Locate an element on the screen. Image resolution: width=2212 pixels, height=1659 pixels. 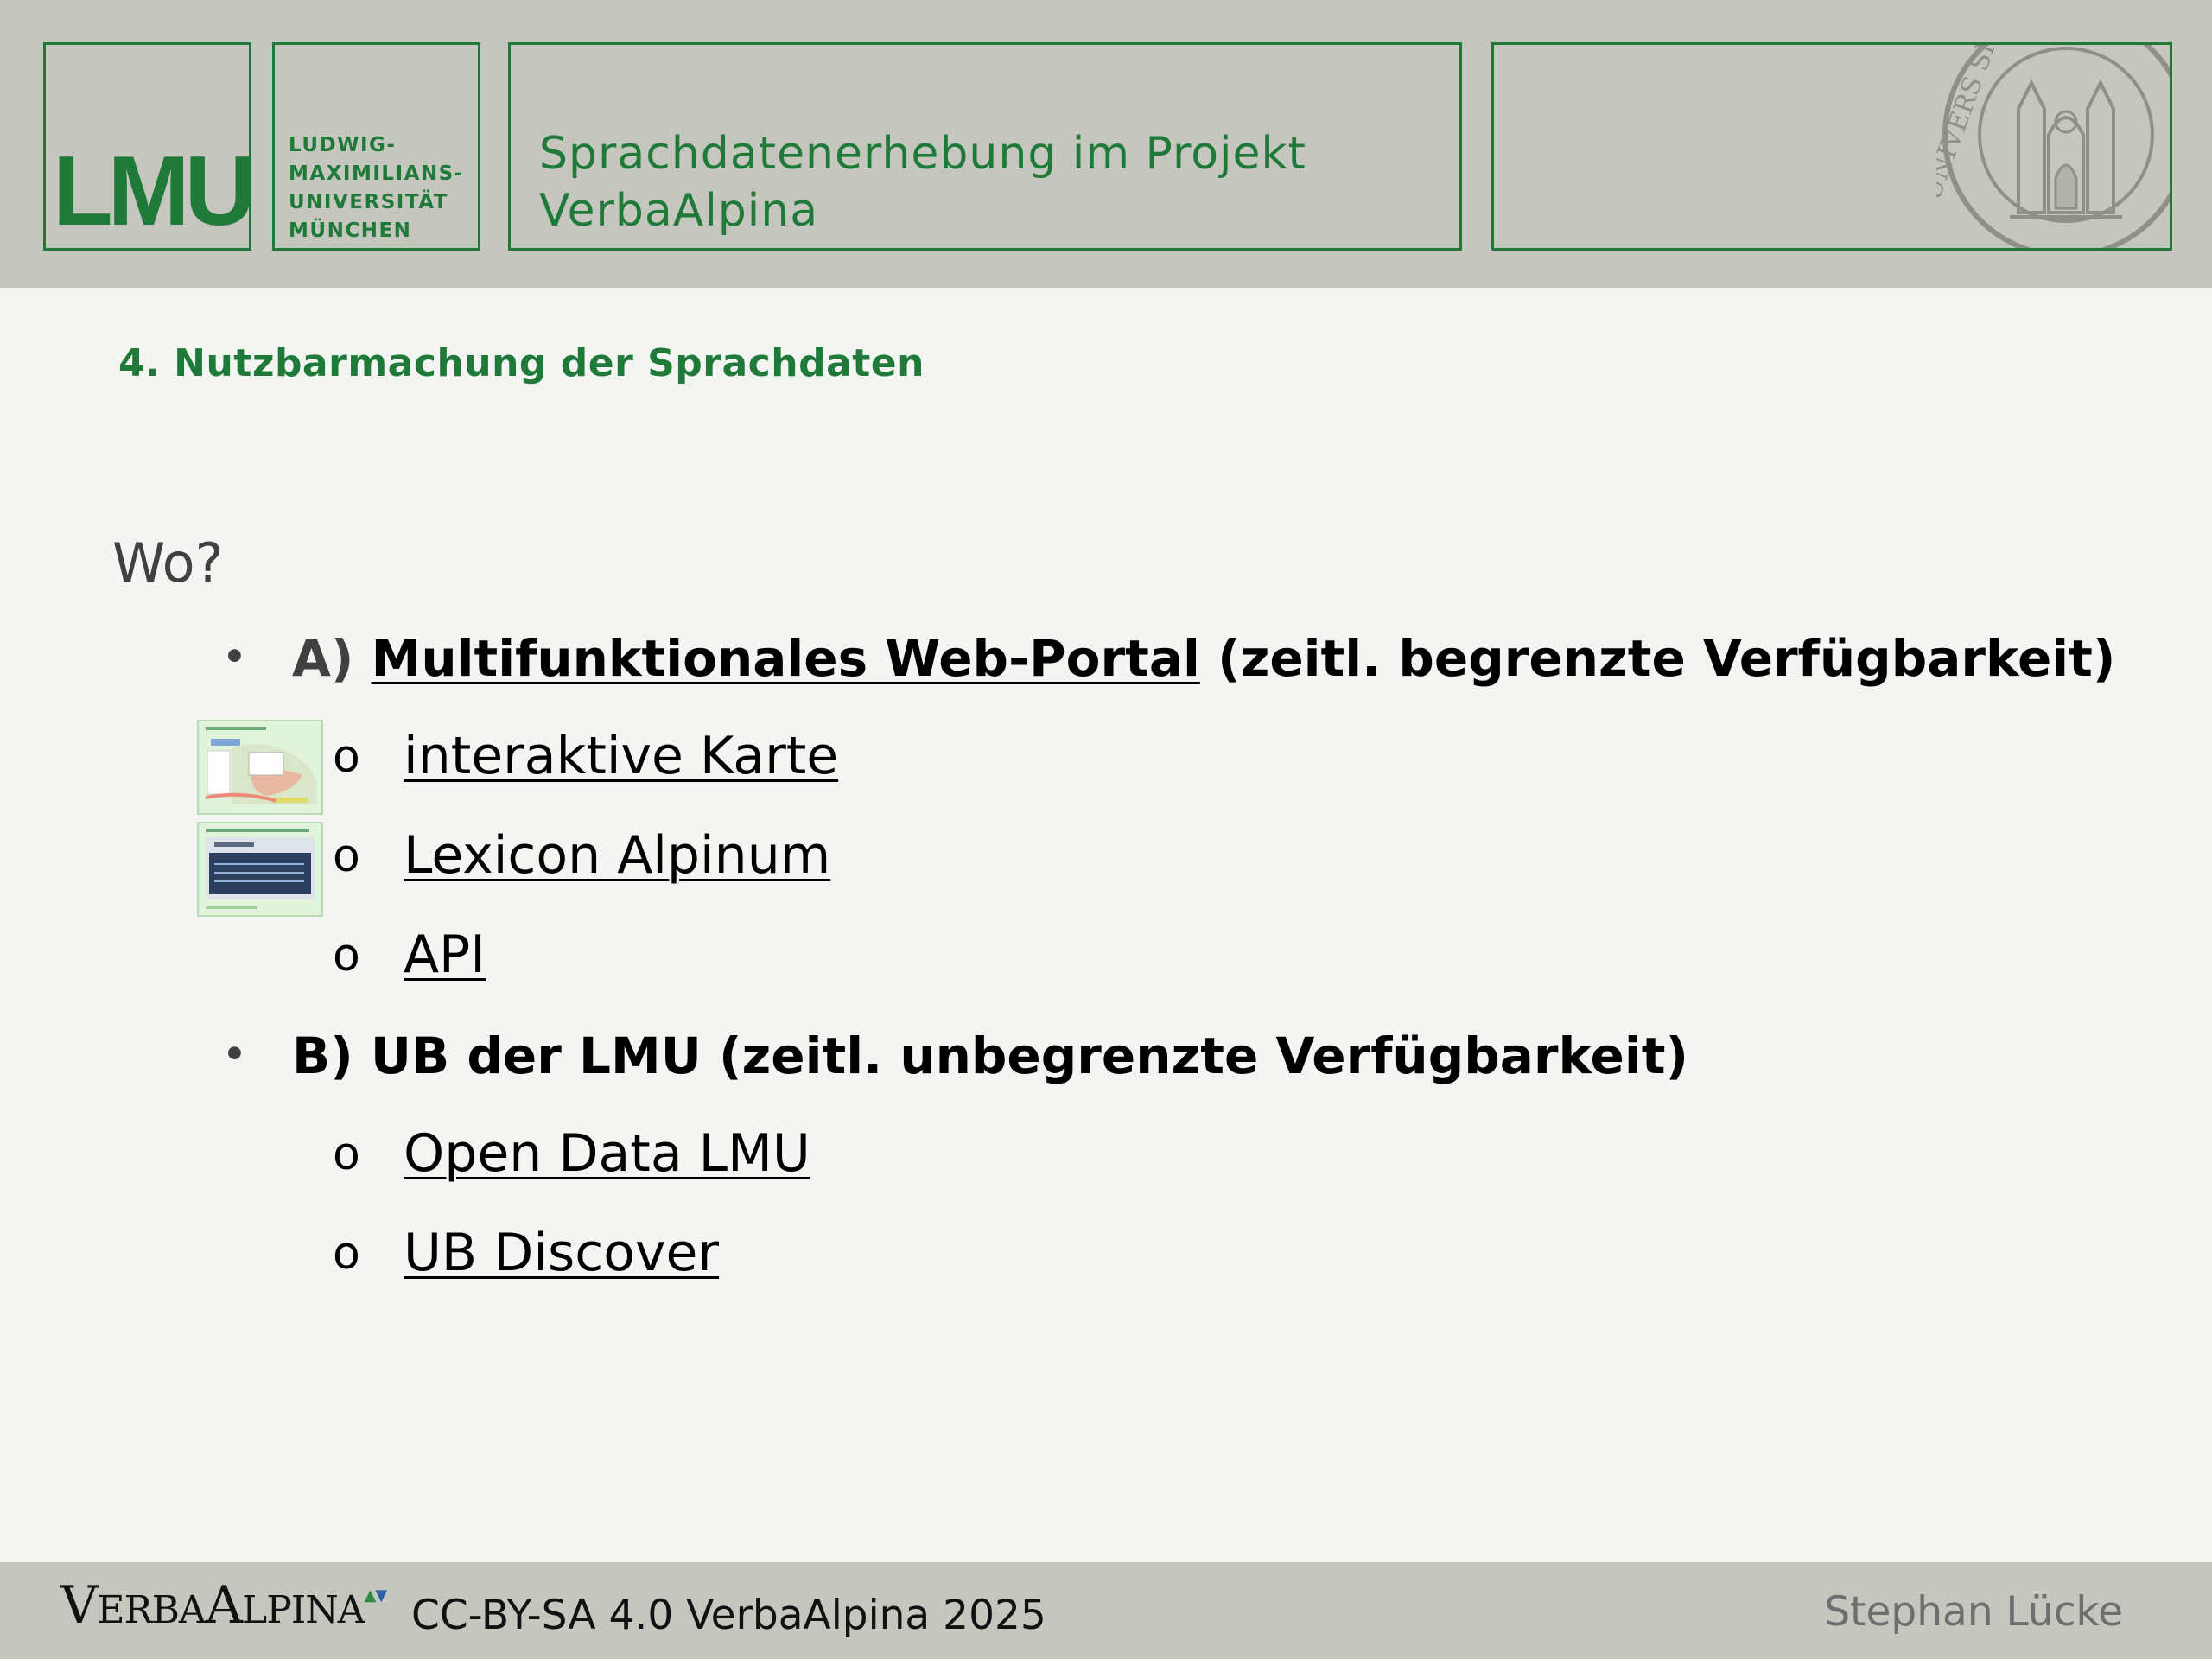
verbaalpina-logo: VERBAALPINA▲▼ is located at coordinates (224, 1606).